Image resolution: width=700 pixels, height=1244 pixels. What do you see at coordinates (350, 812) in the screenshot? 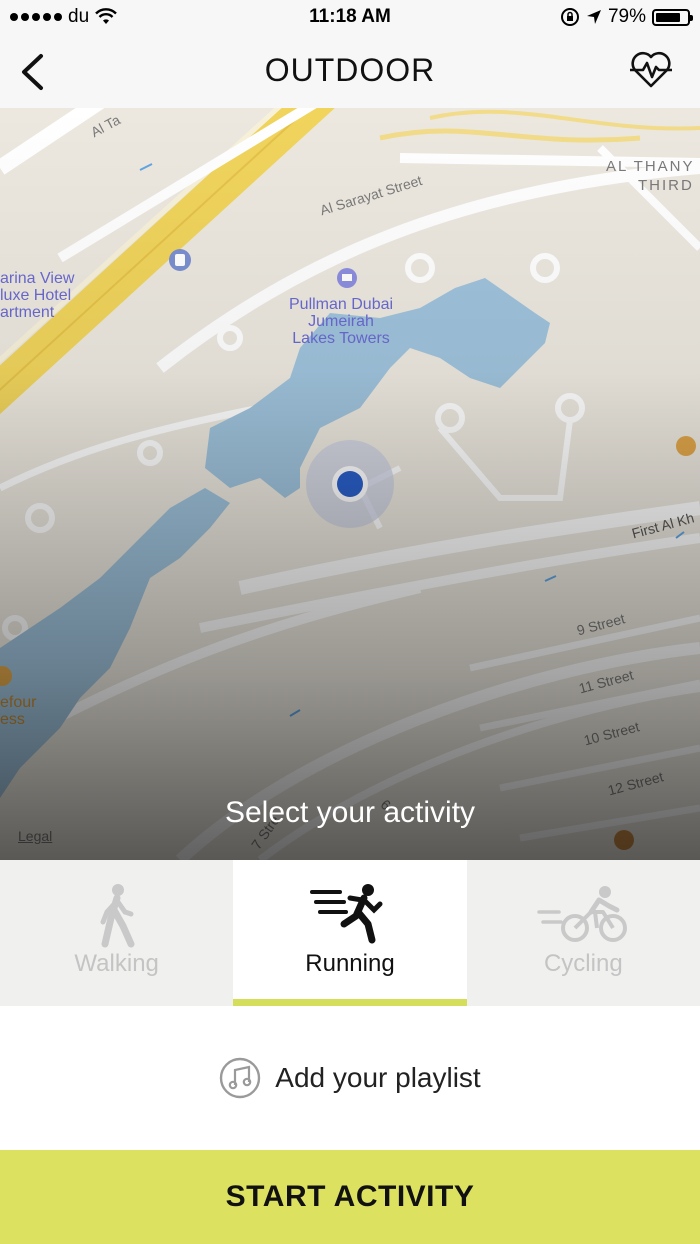
I see `select-activity-prompt: Select your activity` at bounding box center [350, 812].